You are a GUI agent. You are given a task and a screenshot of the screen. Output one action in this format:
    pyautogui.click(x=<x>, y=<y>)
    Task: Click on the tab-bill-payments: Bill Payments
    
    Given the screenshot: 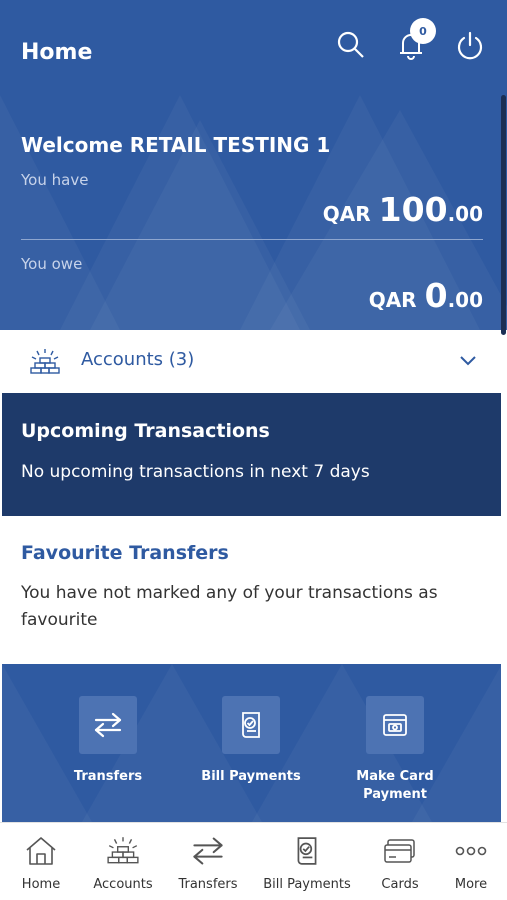 What is the action you would take?
    pyautogui.click(x=307, y=862)
    